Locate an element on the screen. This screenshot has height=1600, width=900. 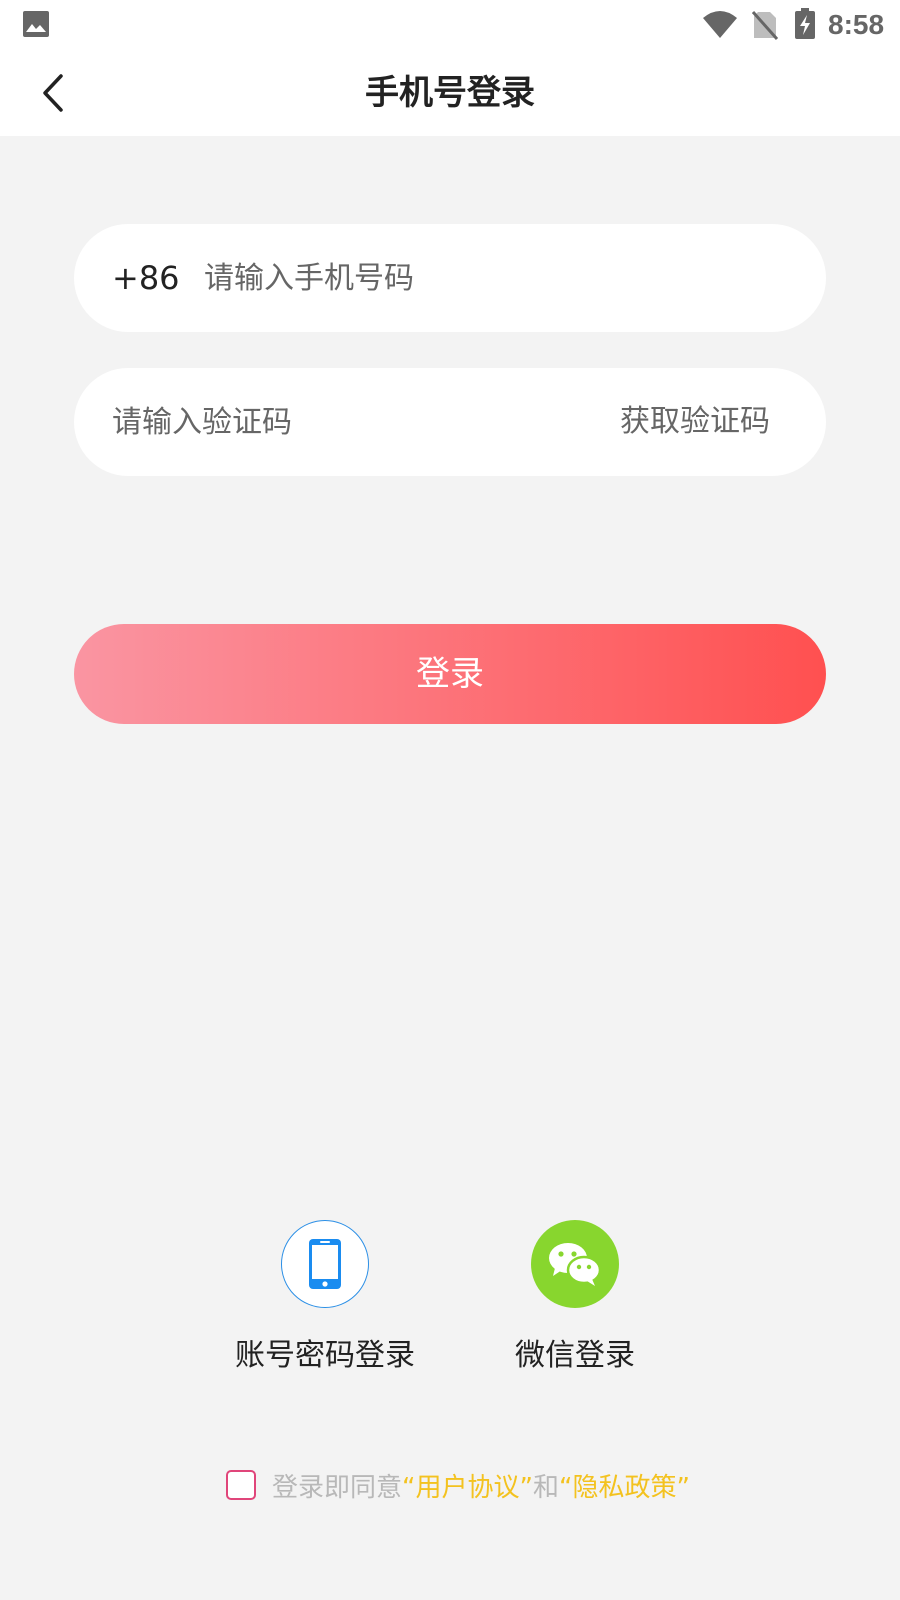
phone-field: +86 is located at coordinates (450, 278).